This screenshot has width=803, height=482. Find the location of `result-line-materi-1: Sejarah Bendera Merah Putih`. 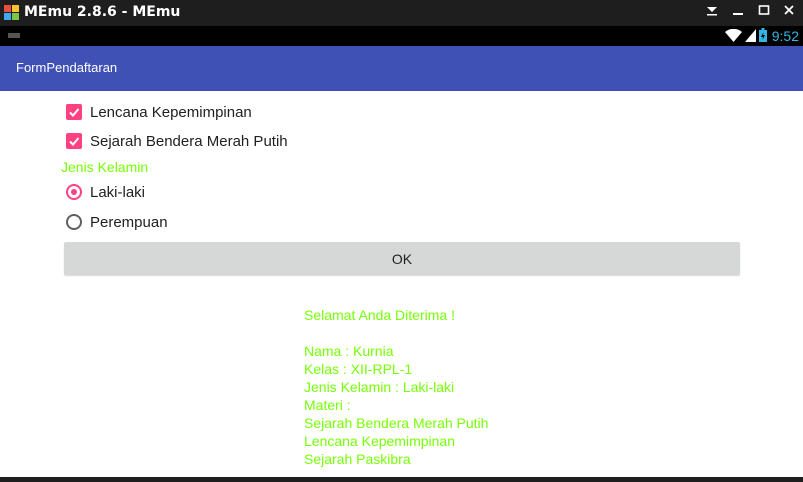

result-line-materi-1: Sejarah Bendera Merah Putih is located at coordinates (396, 423).